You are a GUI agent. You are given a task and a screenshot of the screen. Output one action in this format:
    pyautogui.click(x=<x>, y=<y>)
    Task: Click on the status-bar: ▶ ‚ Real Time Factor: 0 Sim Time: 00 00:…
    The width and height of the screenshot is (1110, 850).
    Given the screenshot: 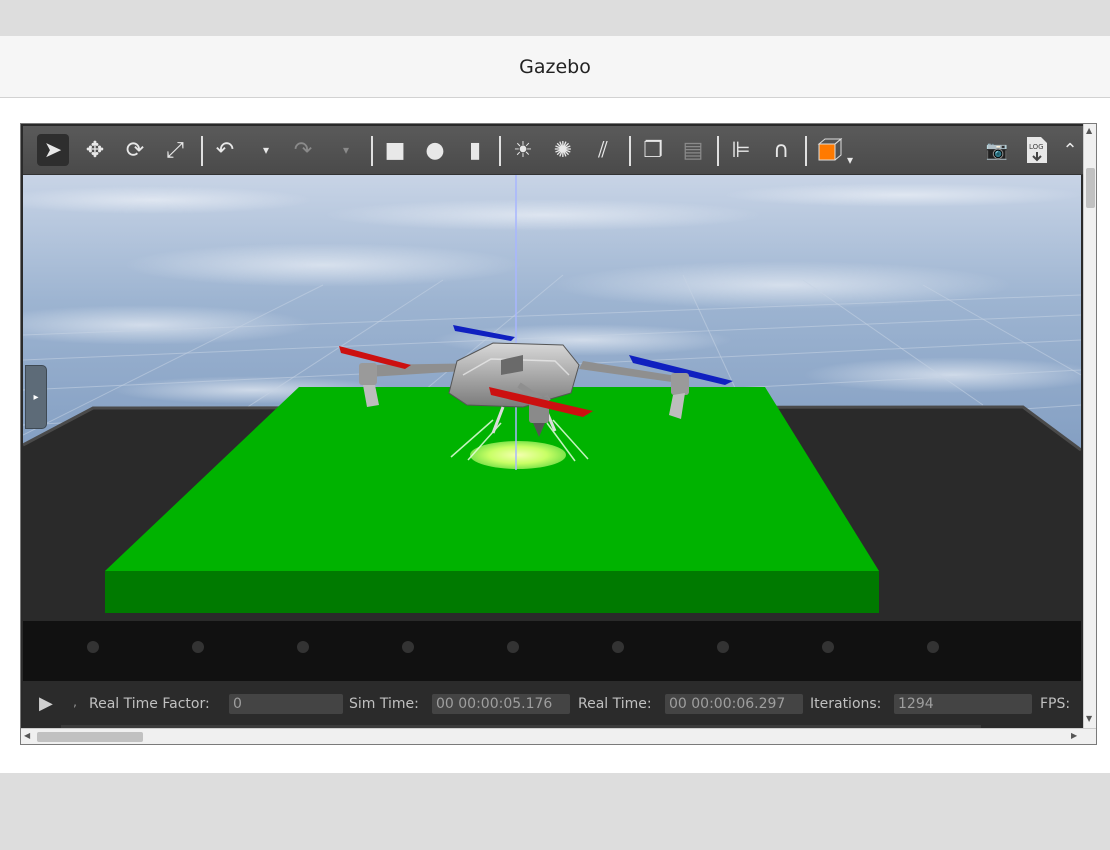 What is the action you would take?
    pyautogui.click(x=552, y=704)
    